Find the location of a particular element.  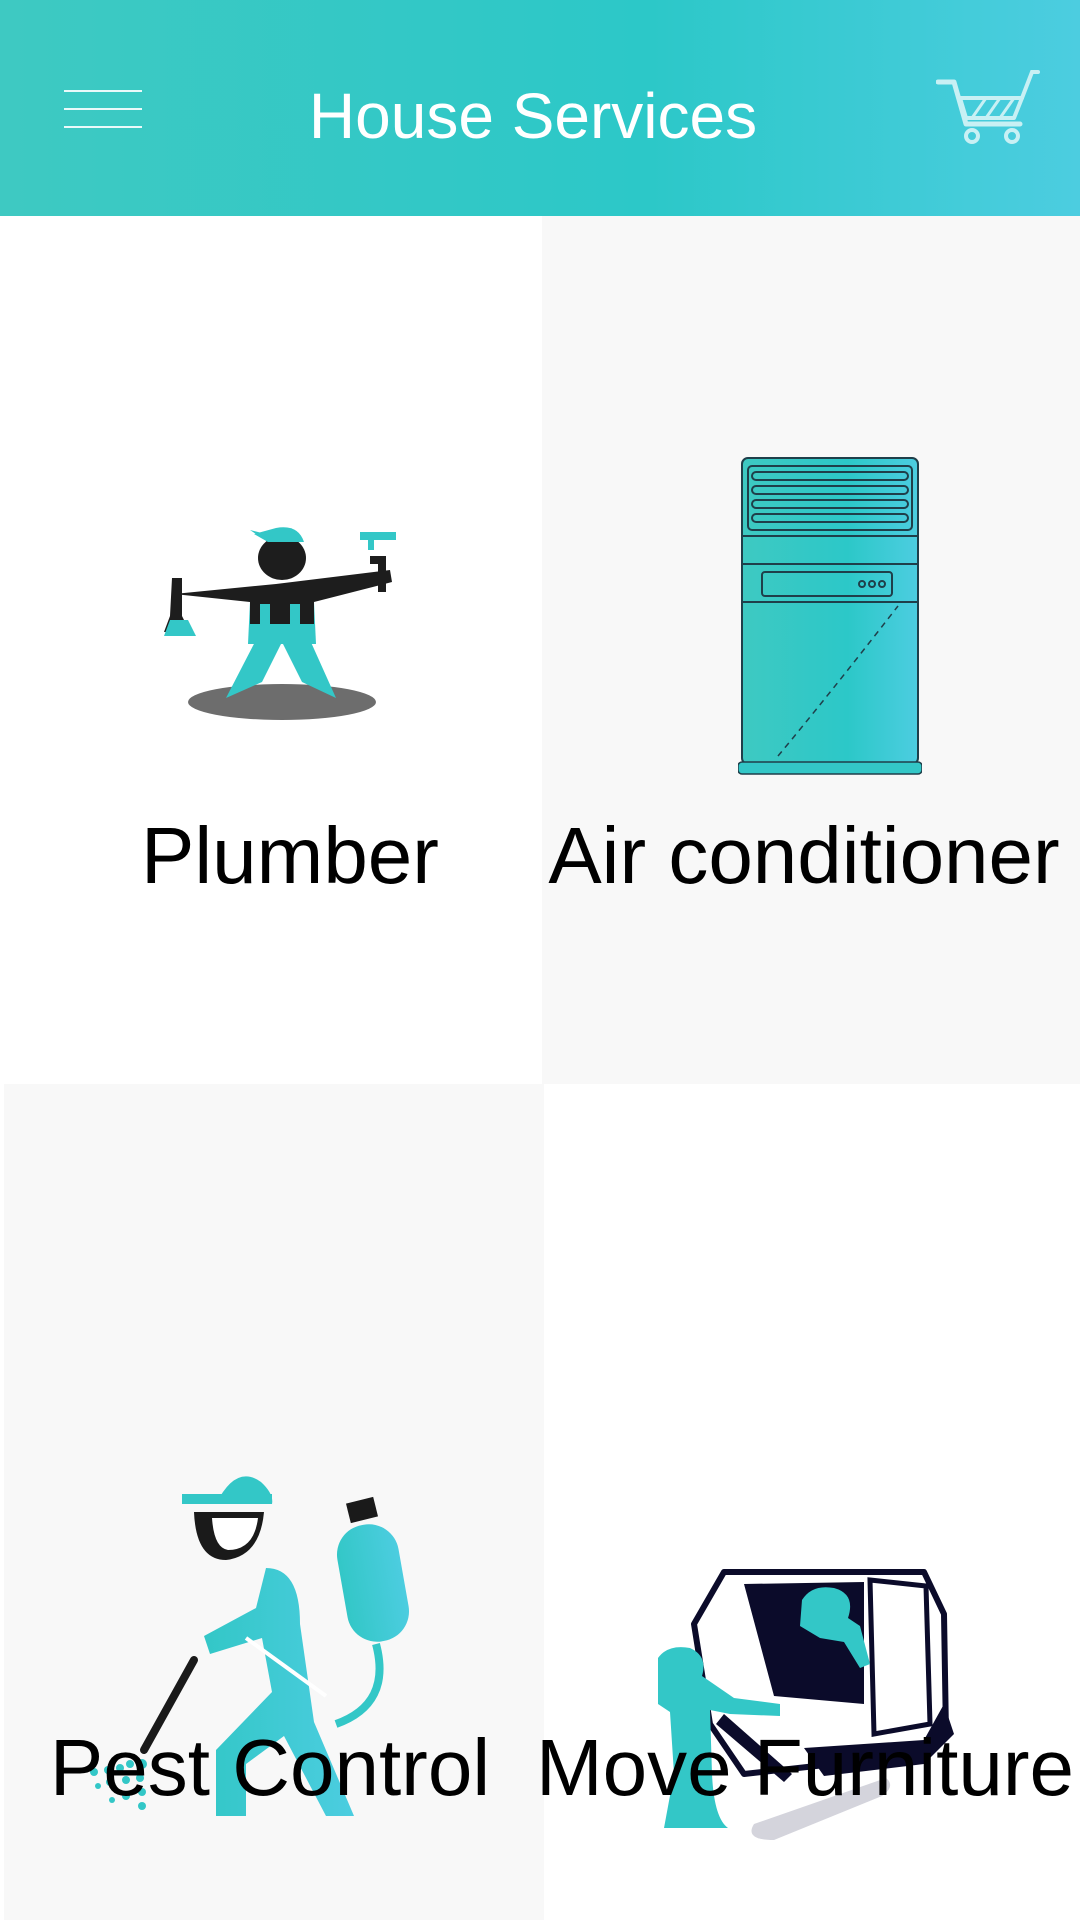

service-label: Air conditioner is located at coordinates (804, 855).